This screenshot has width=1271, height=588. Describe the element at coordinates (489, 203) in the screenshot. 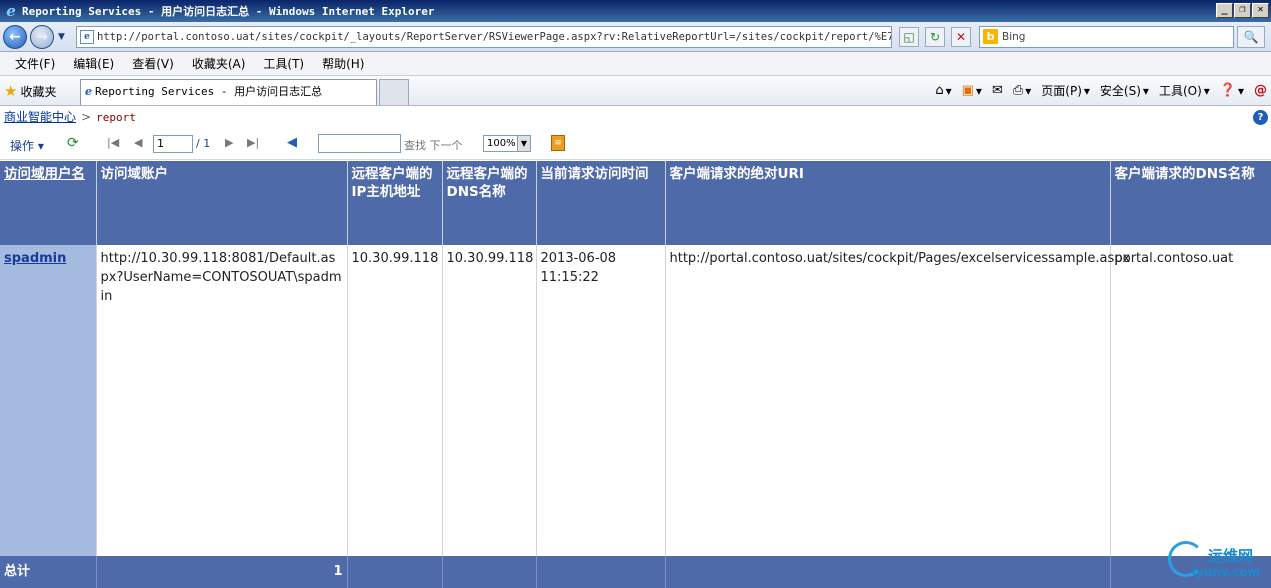

I see `header-remote-dns: 远程客户端的DNS名称` at that location.